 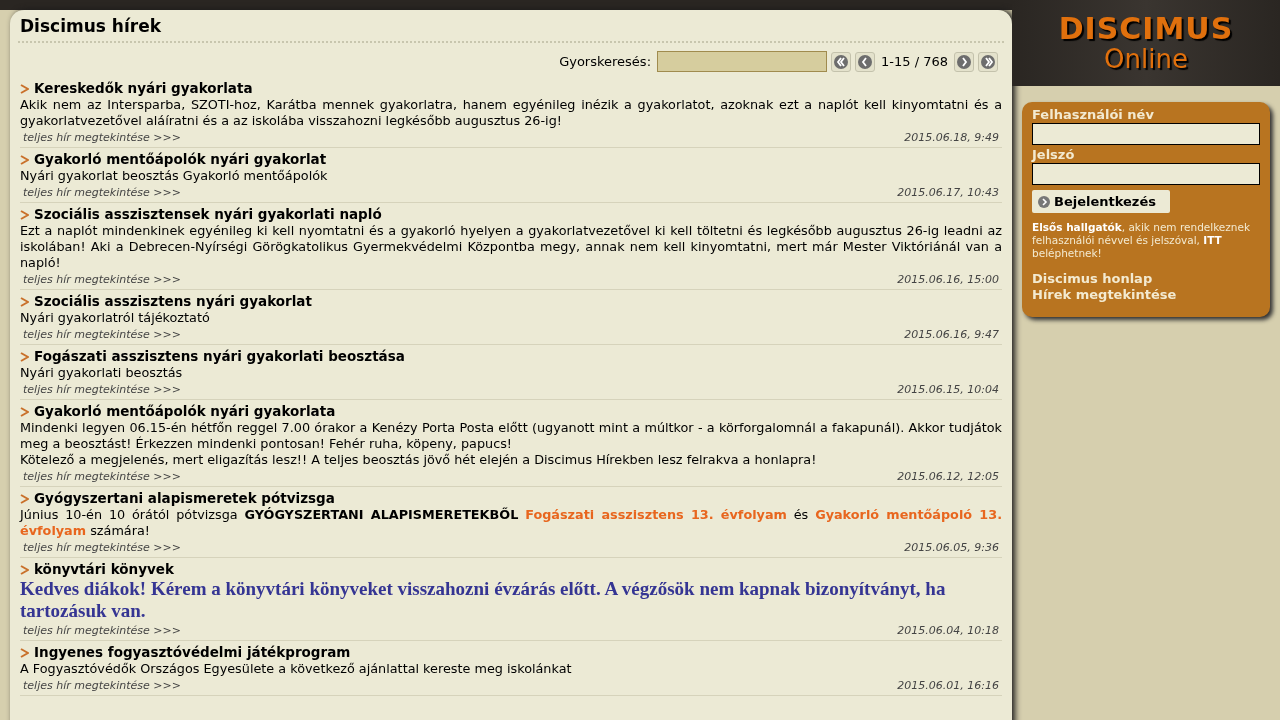 What do you see at coordinates (948, 279) in the screenshot?
I see `news-date: 2015.06.16, 15:00` at bounding box center [948, 279].